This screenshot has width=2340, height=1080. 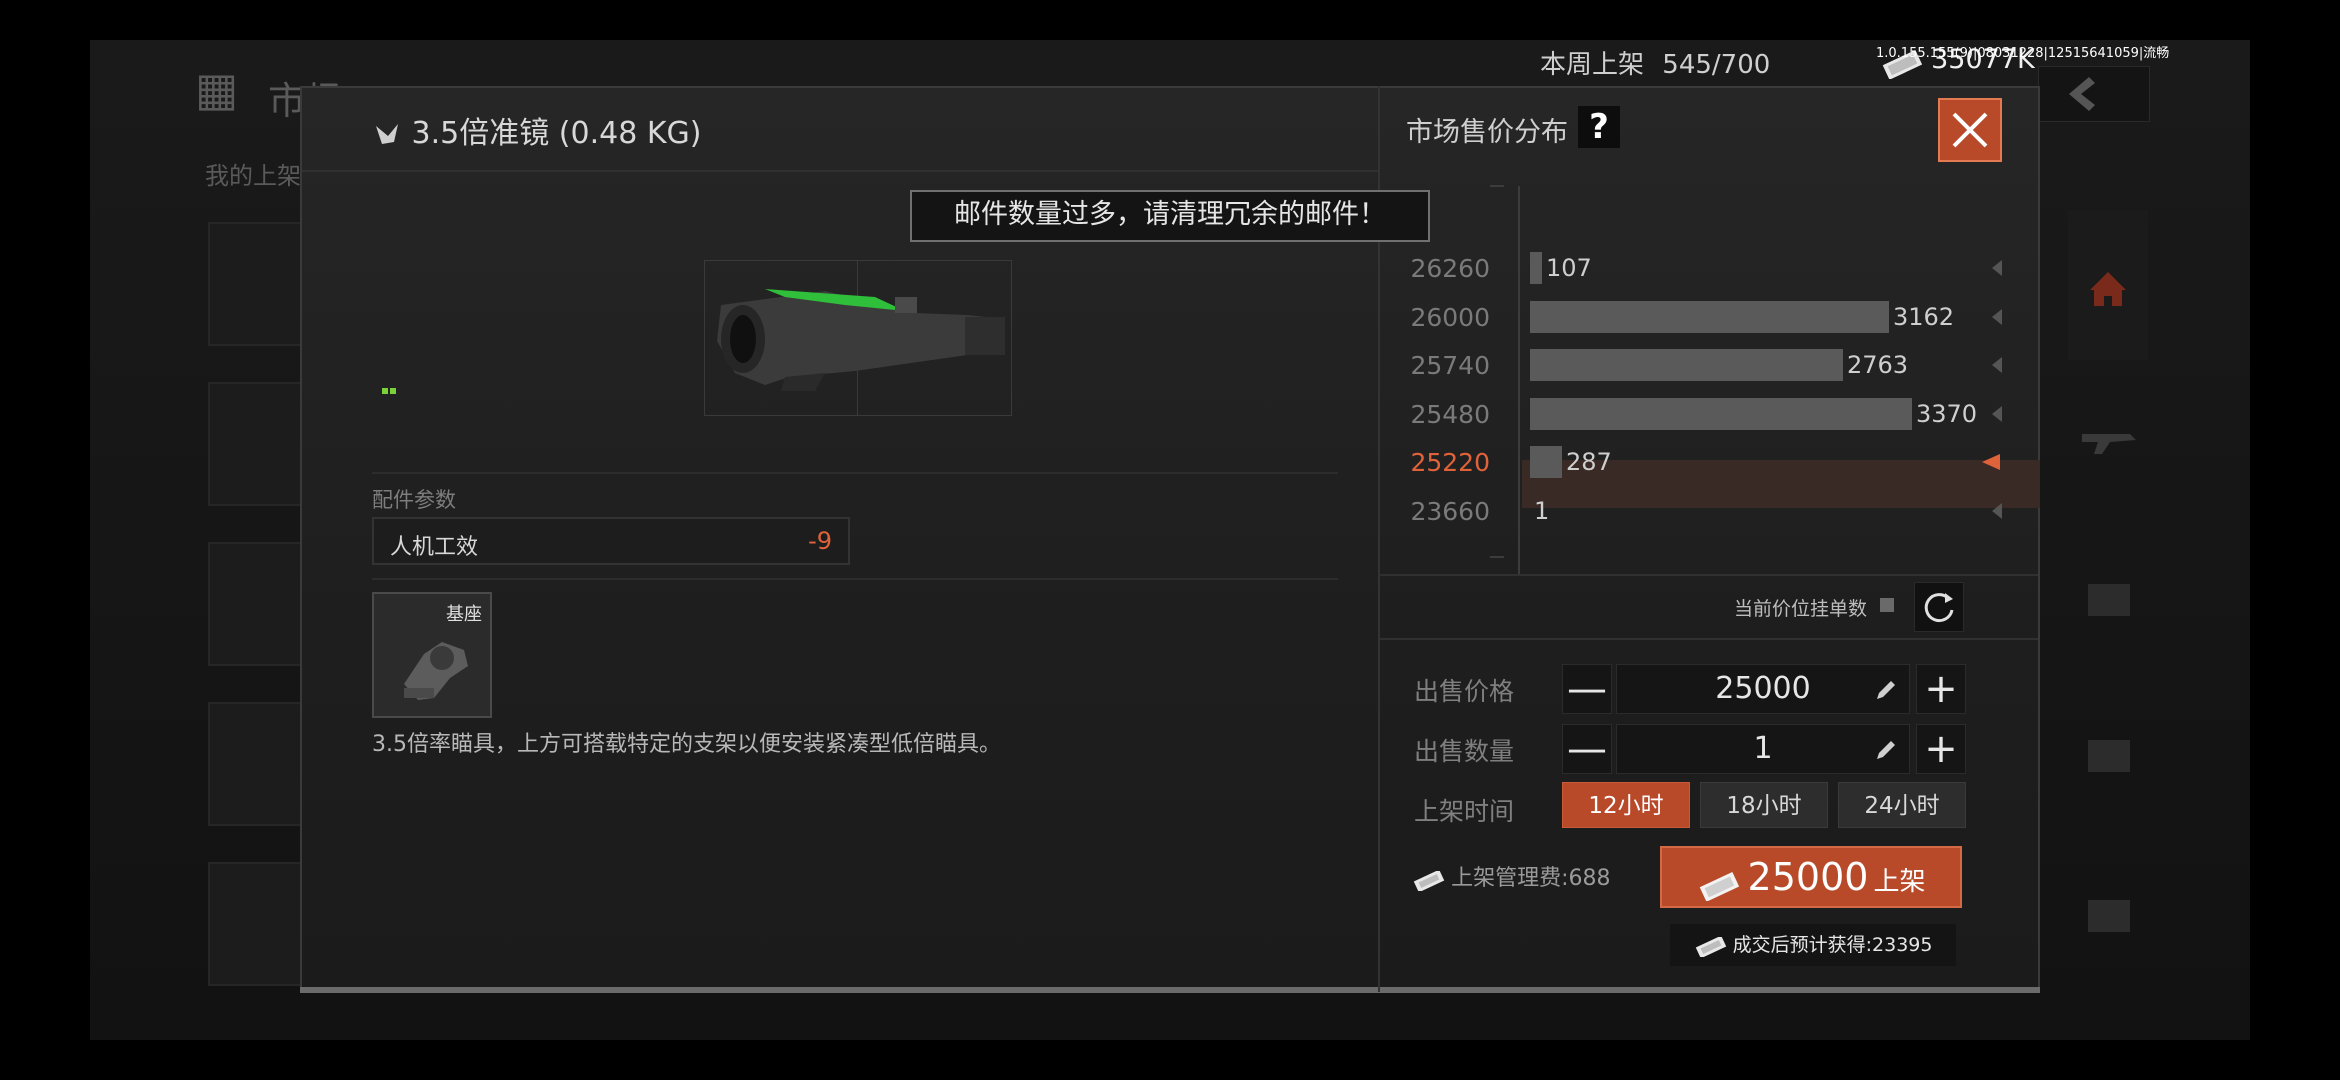 I want to click on price-tick-label: 26000, so click(x=1450, y=317).